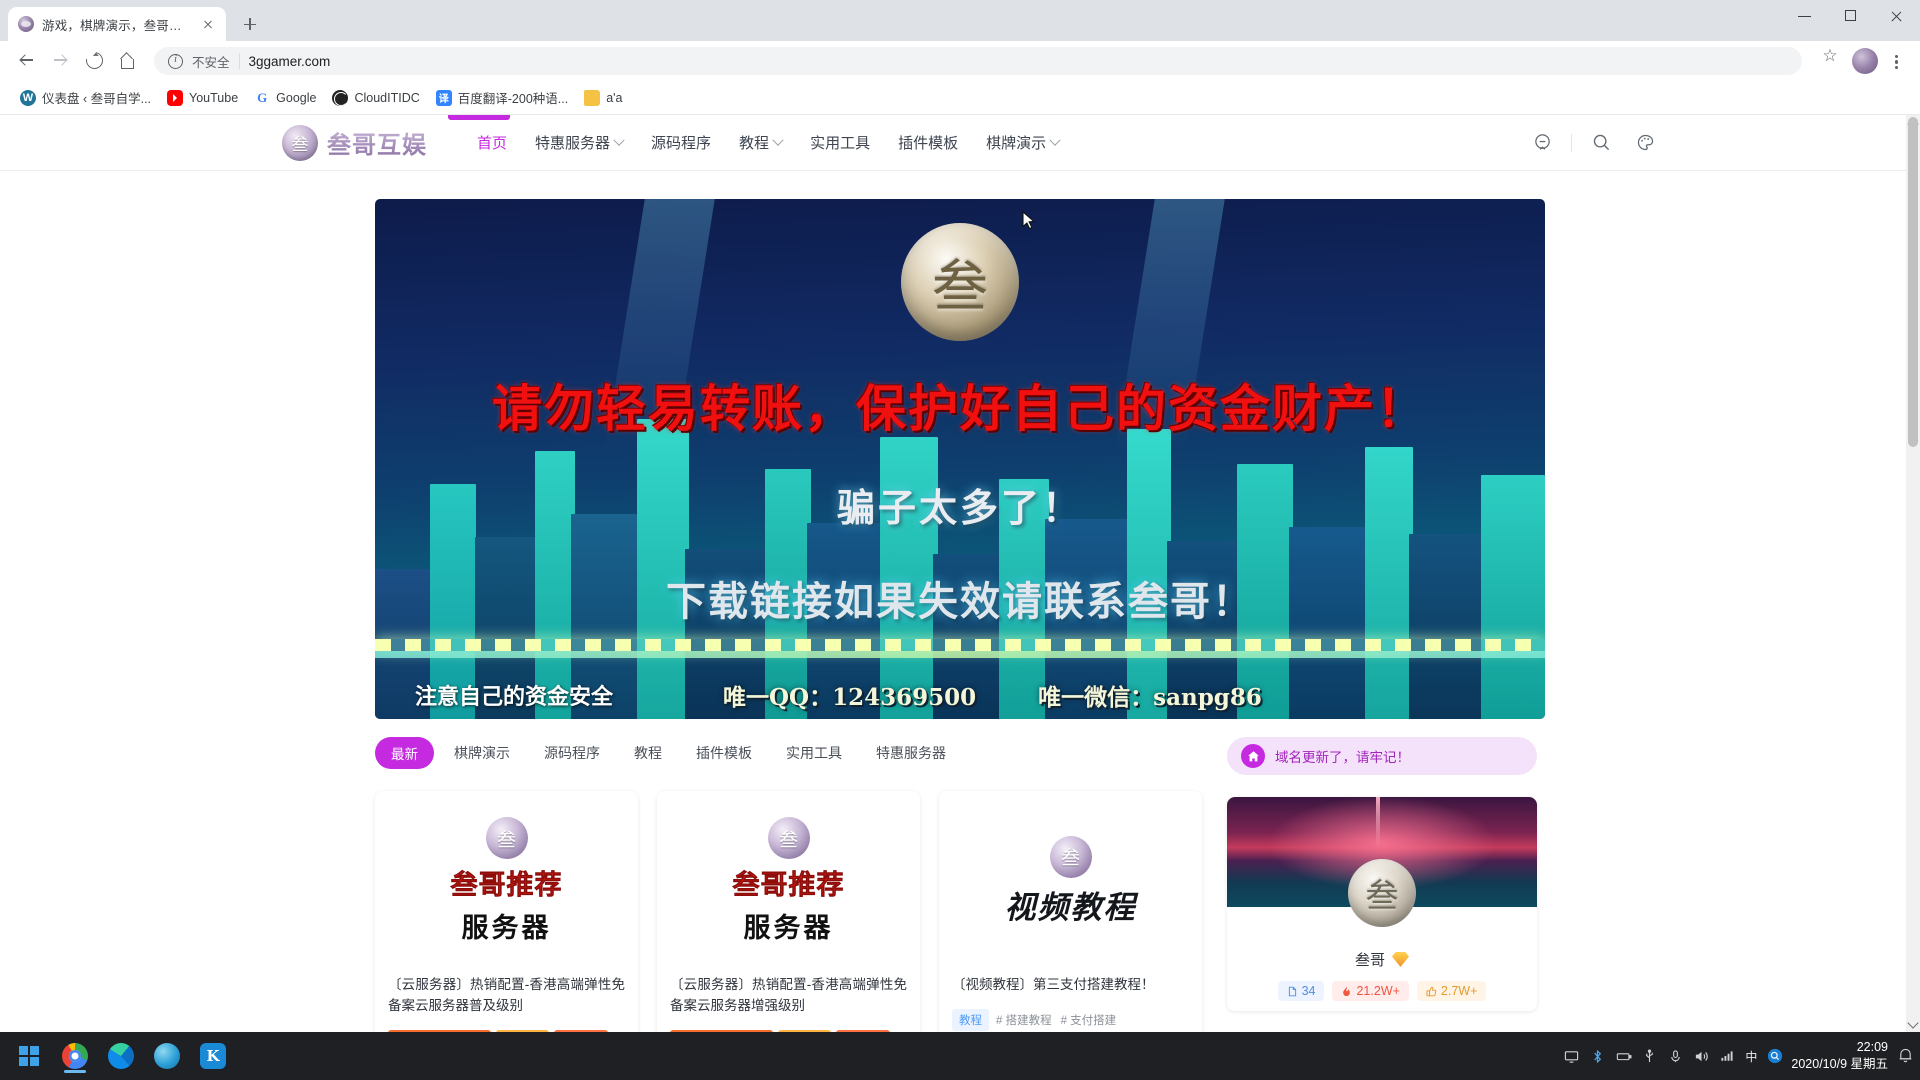 This screenshot has width=1920, height=1080. What do you see at coordinates (1701, 1056) in the screenshot?
I see `volume-icon` at bounding box center [1701, 1056].